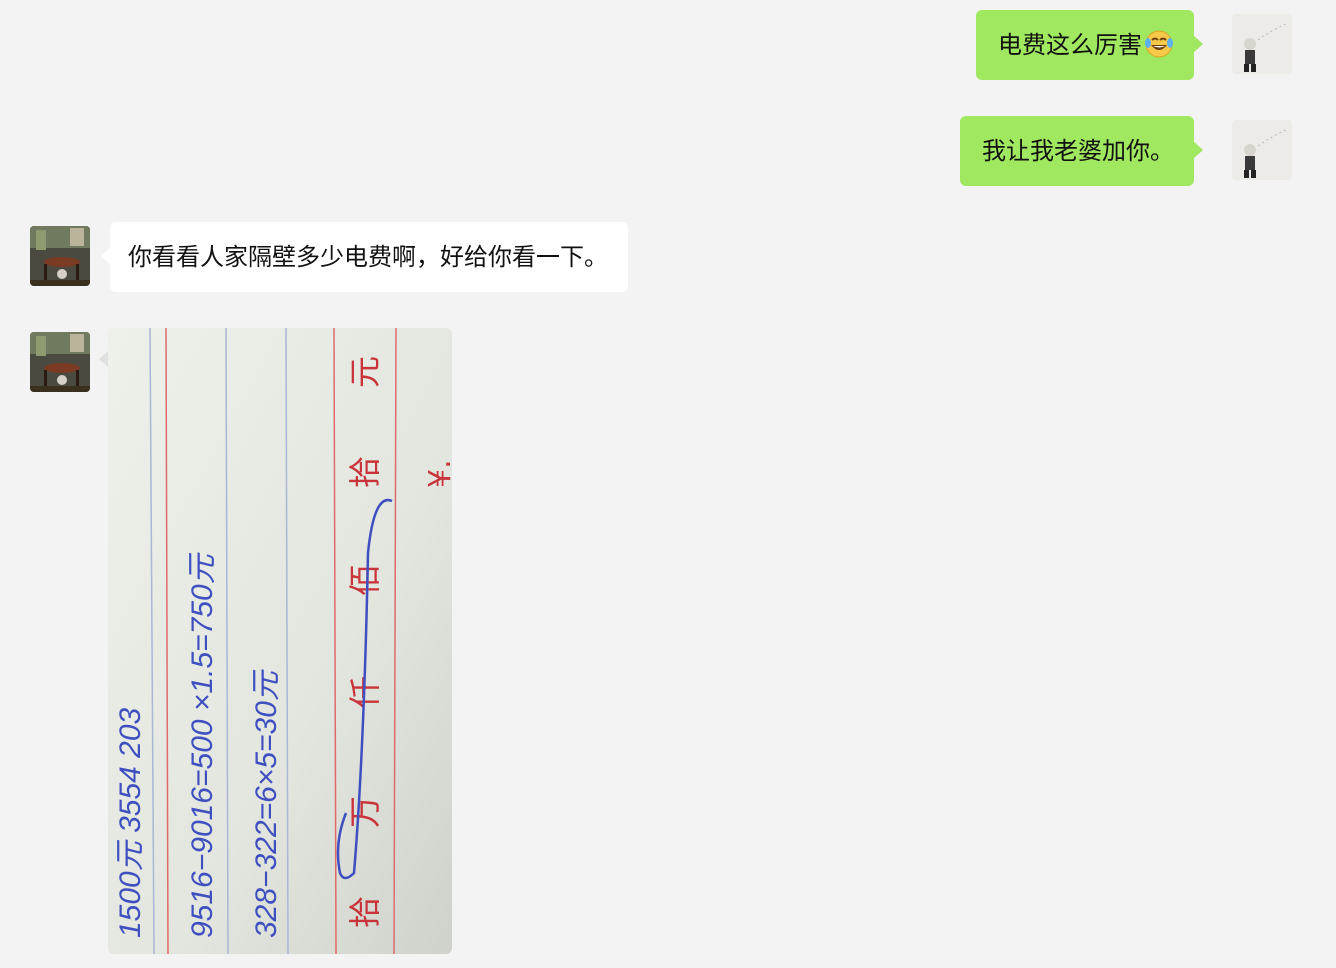 The height and width of the screenshot is (968, 1336). I want to click on message-bubble-outgoing: 我让我老婆加你。, so click(1081, 151).